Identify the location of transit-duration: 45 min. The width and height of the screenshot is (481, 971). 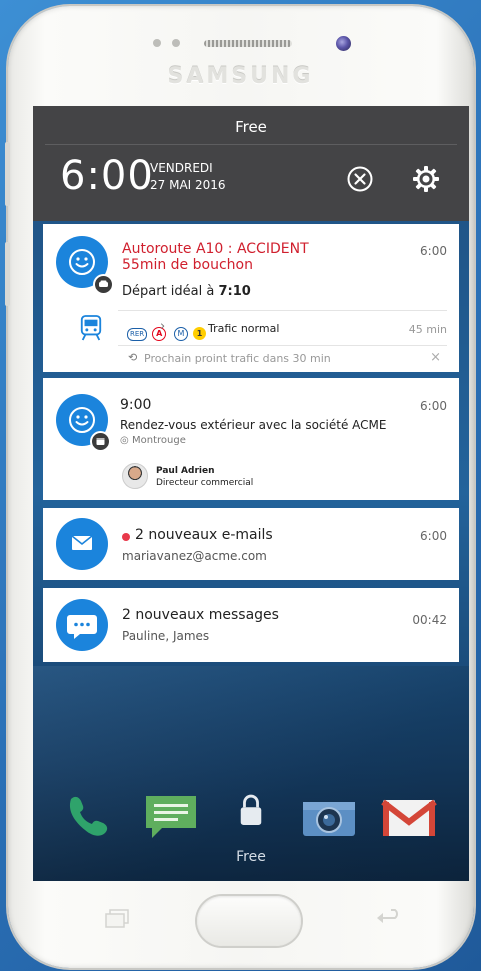
(427, 329).